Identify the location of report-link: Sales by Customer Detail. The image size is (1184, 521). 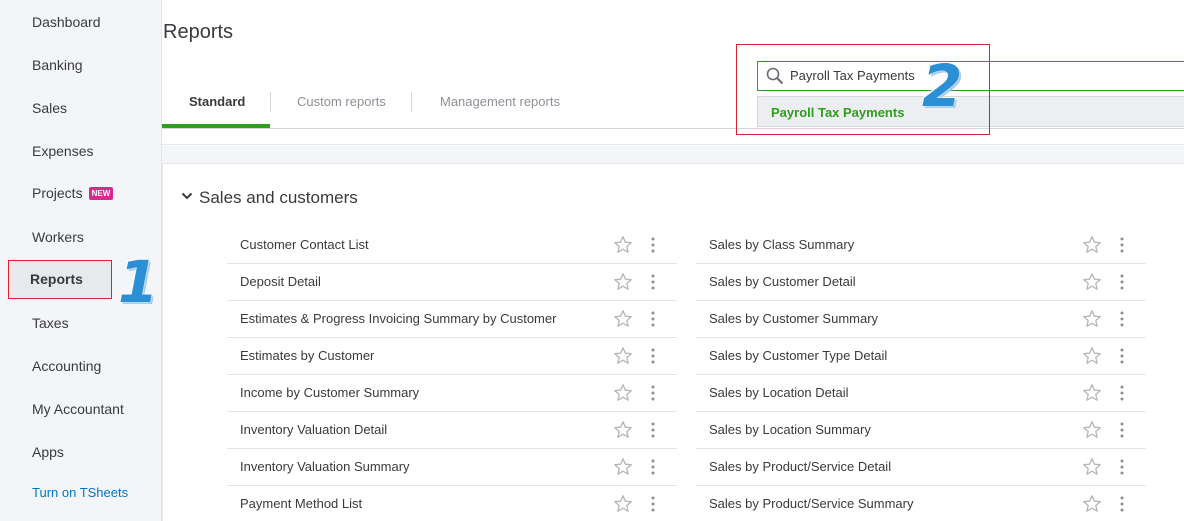
(782, 281).